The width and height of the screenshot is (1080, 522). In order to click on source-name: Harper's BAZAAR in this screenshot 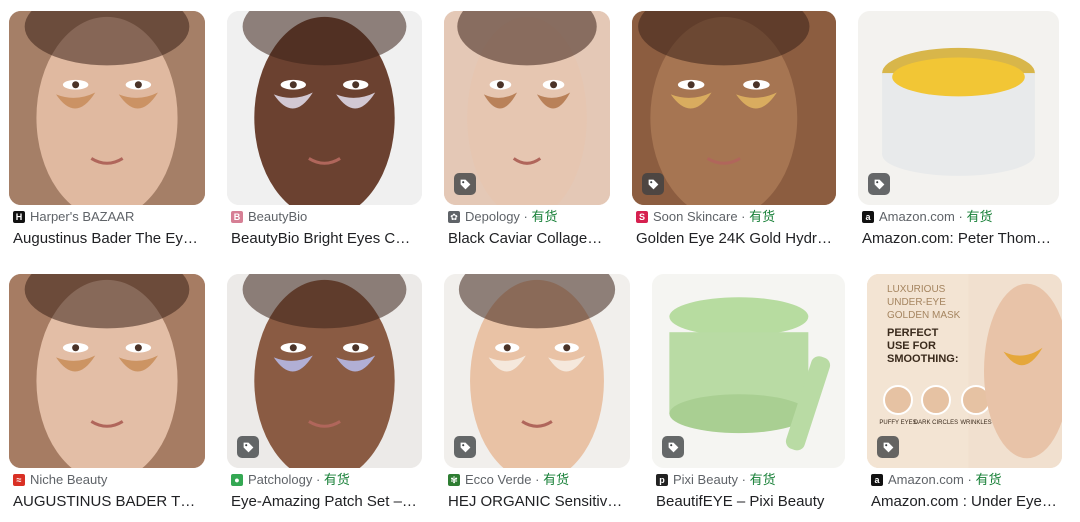, I will do `click(82, 216)`.